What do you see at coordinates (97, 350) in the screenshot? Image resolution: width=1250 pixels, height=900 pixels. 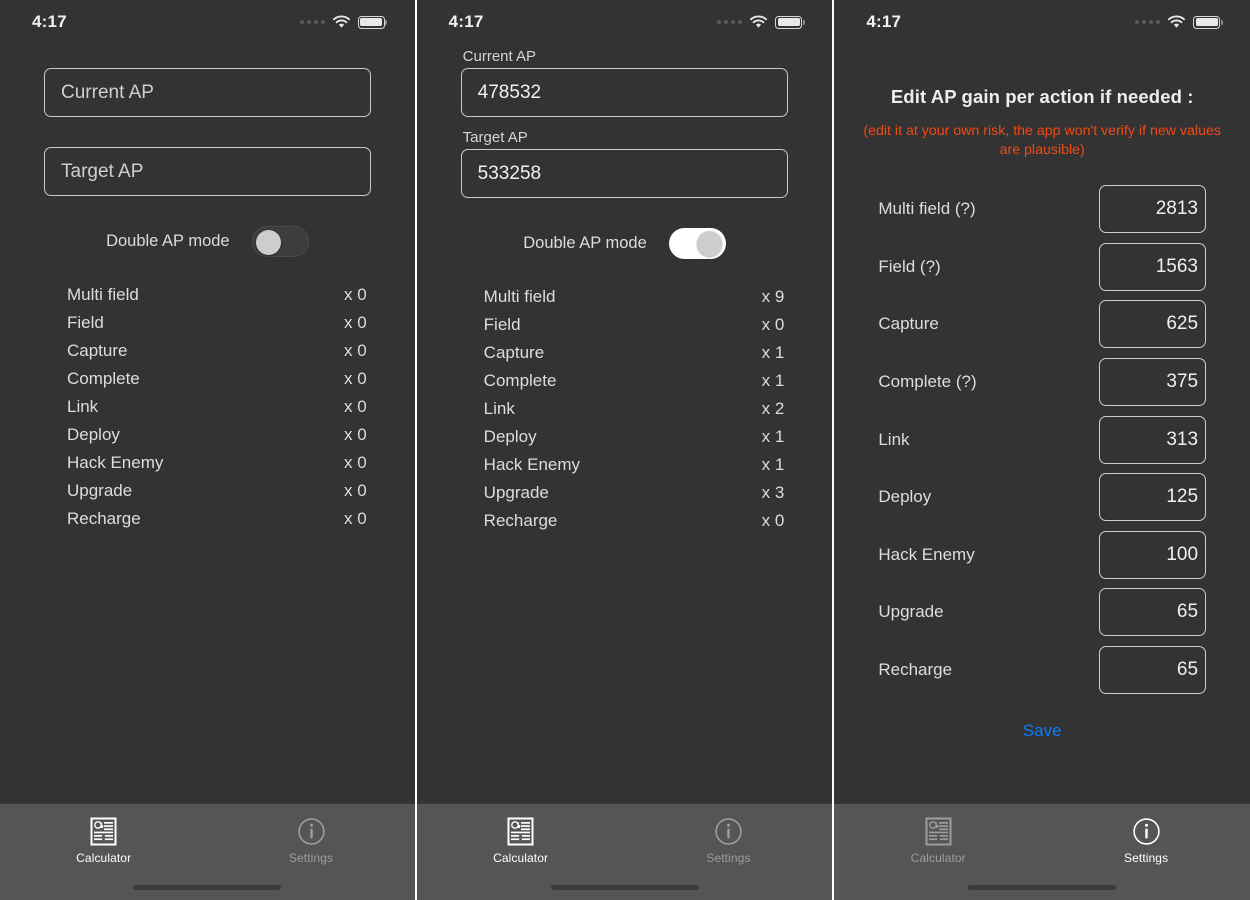 I see `action-name: Capture` at bounding box center [97, 350].